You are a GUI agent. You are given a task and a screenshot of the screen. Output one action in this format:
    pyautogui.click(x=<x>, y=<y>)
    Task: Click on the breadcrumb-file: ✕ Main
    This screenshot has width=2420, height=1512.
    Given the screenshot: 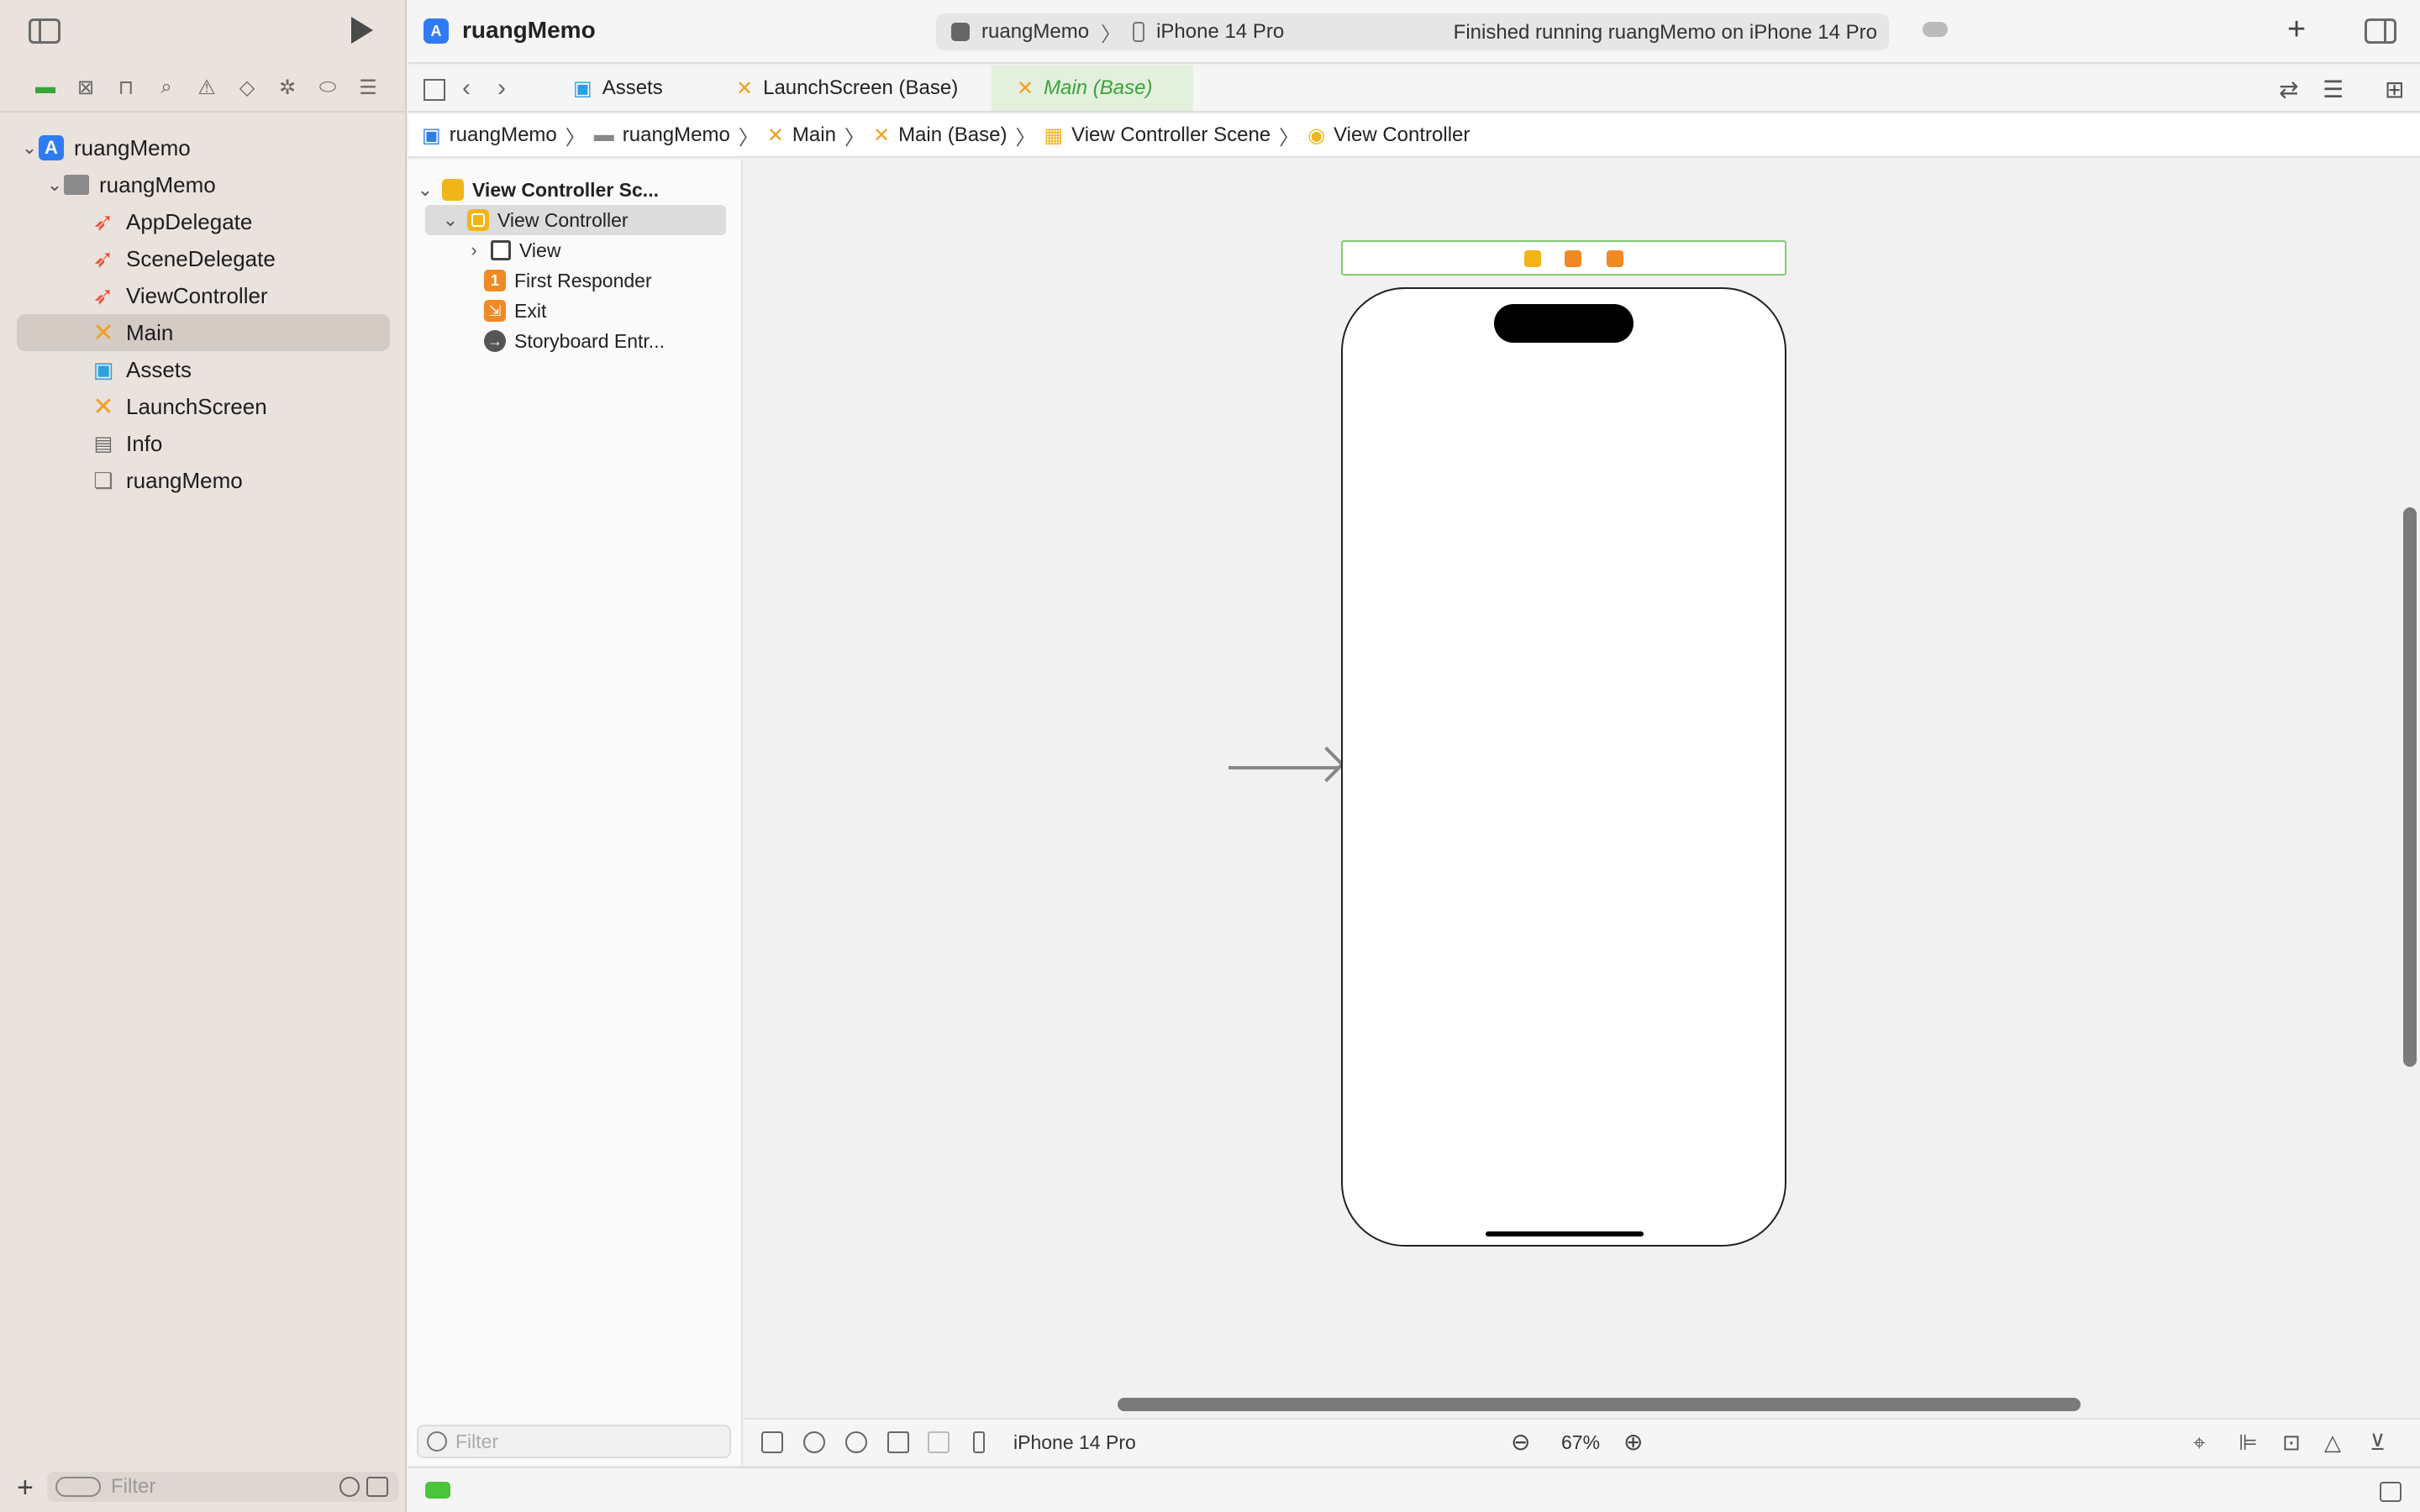 What is the action you would take?
    pyautogui.click(x=801, y=135)
    